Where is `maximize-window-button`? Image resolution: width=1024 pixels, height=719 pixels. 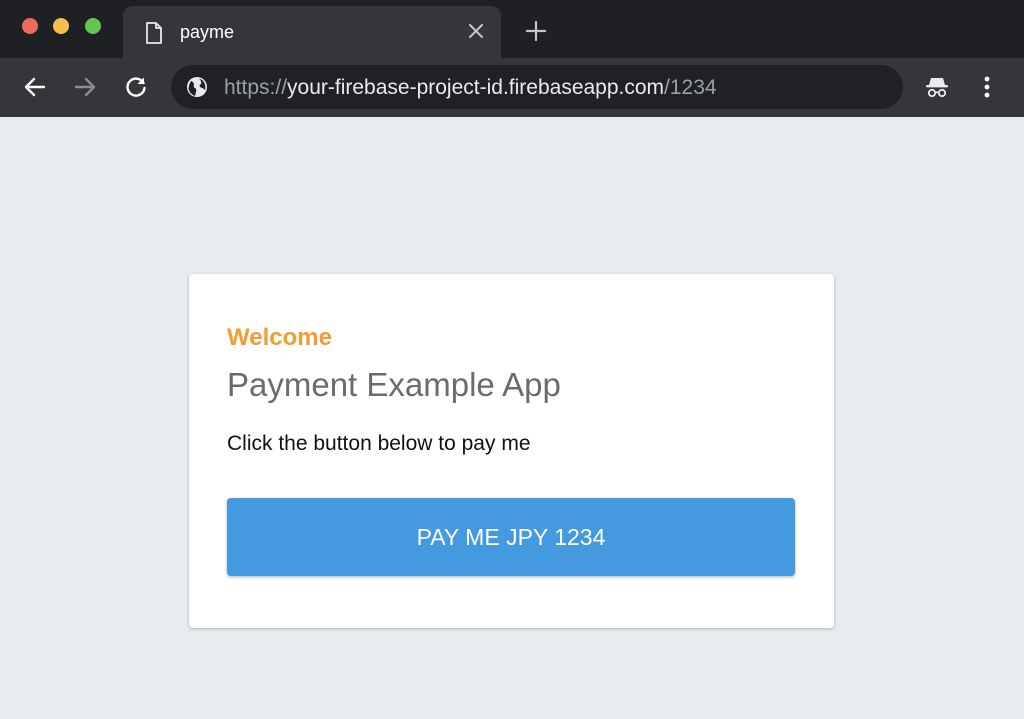
maximize-window-button is located at coordinates (93, 26).